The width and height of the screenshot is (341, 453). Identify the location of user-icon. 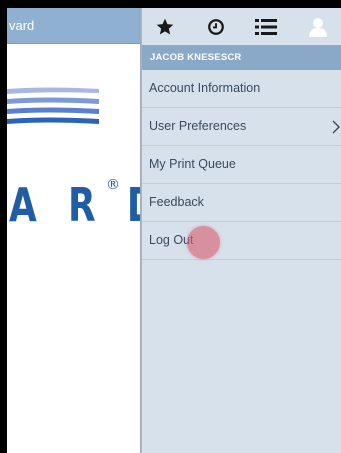
(318, 27).